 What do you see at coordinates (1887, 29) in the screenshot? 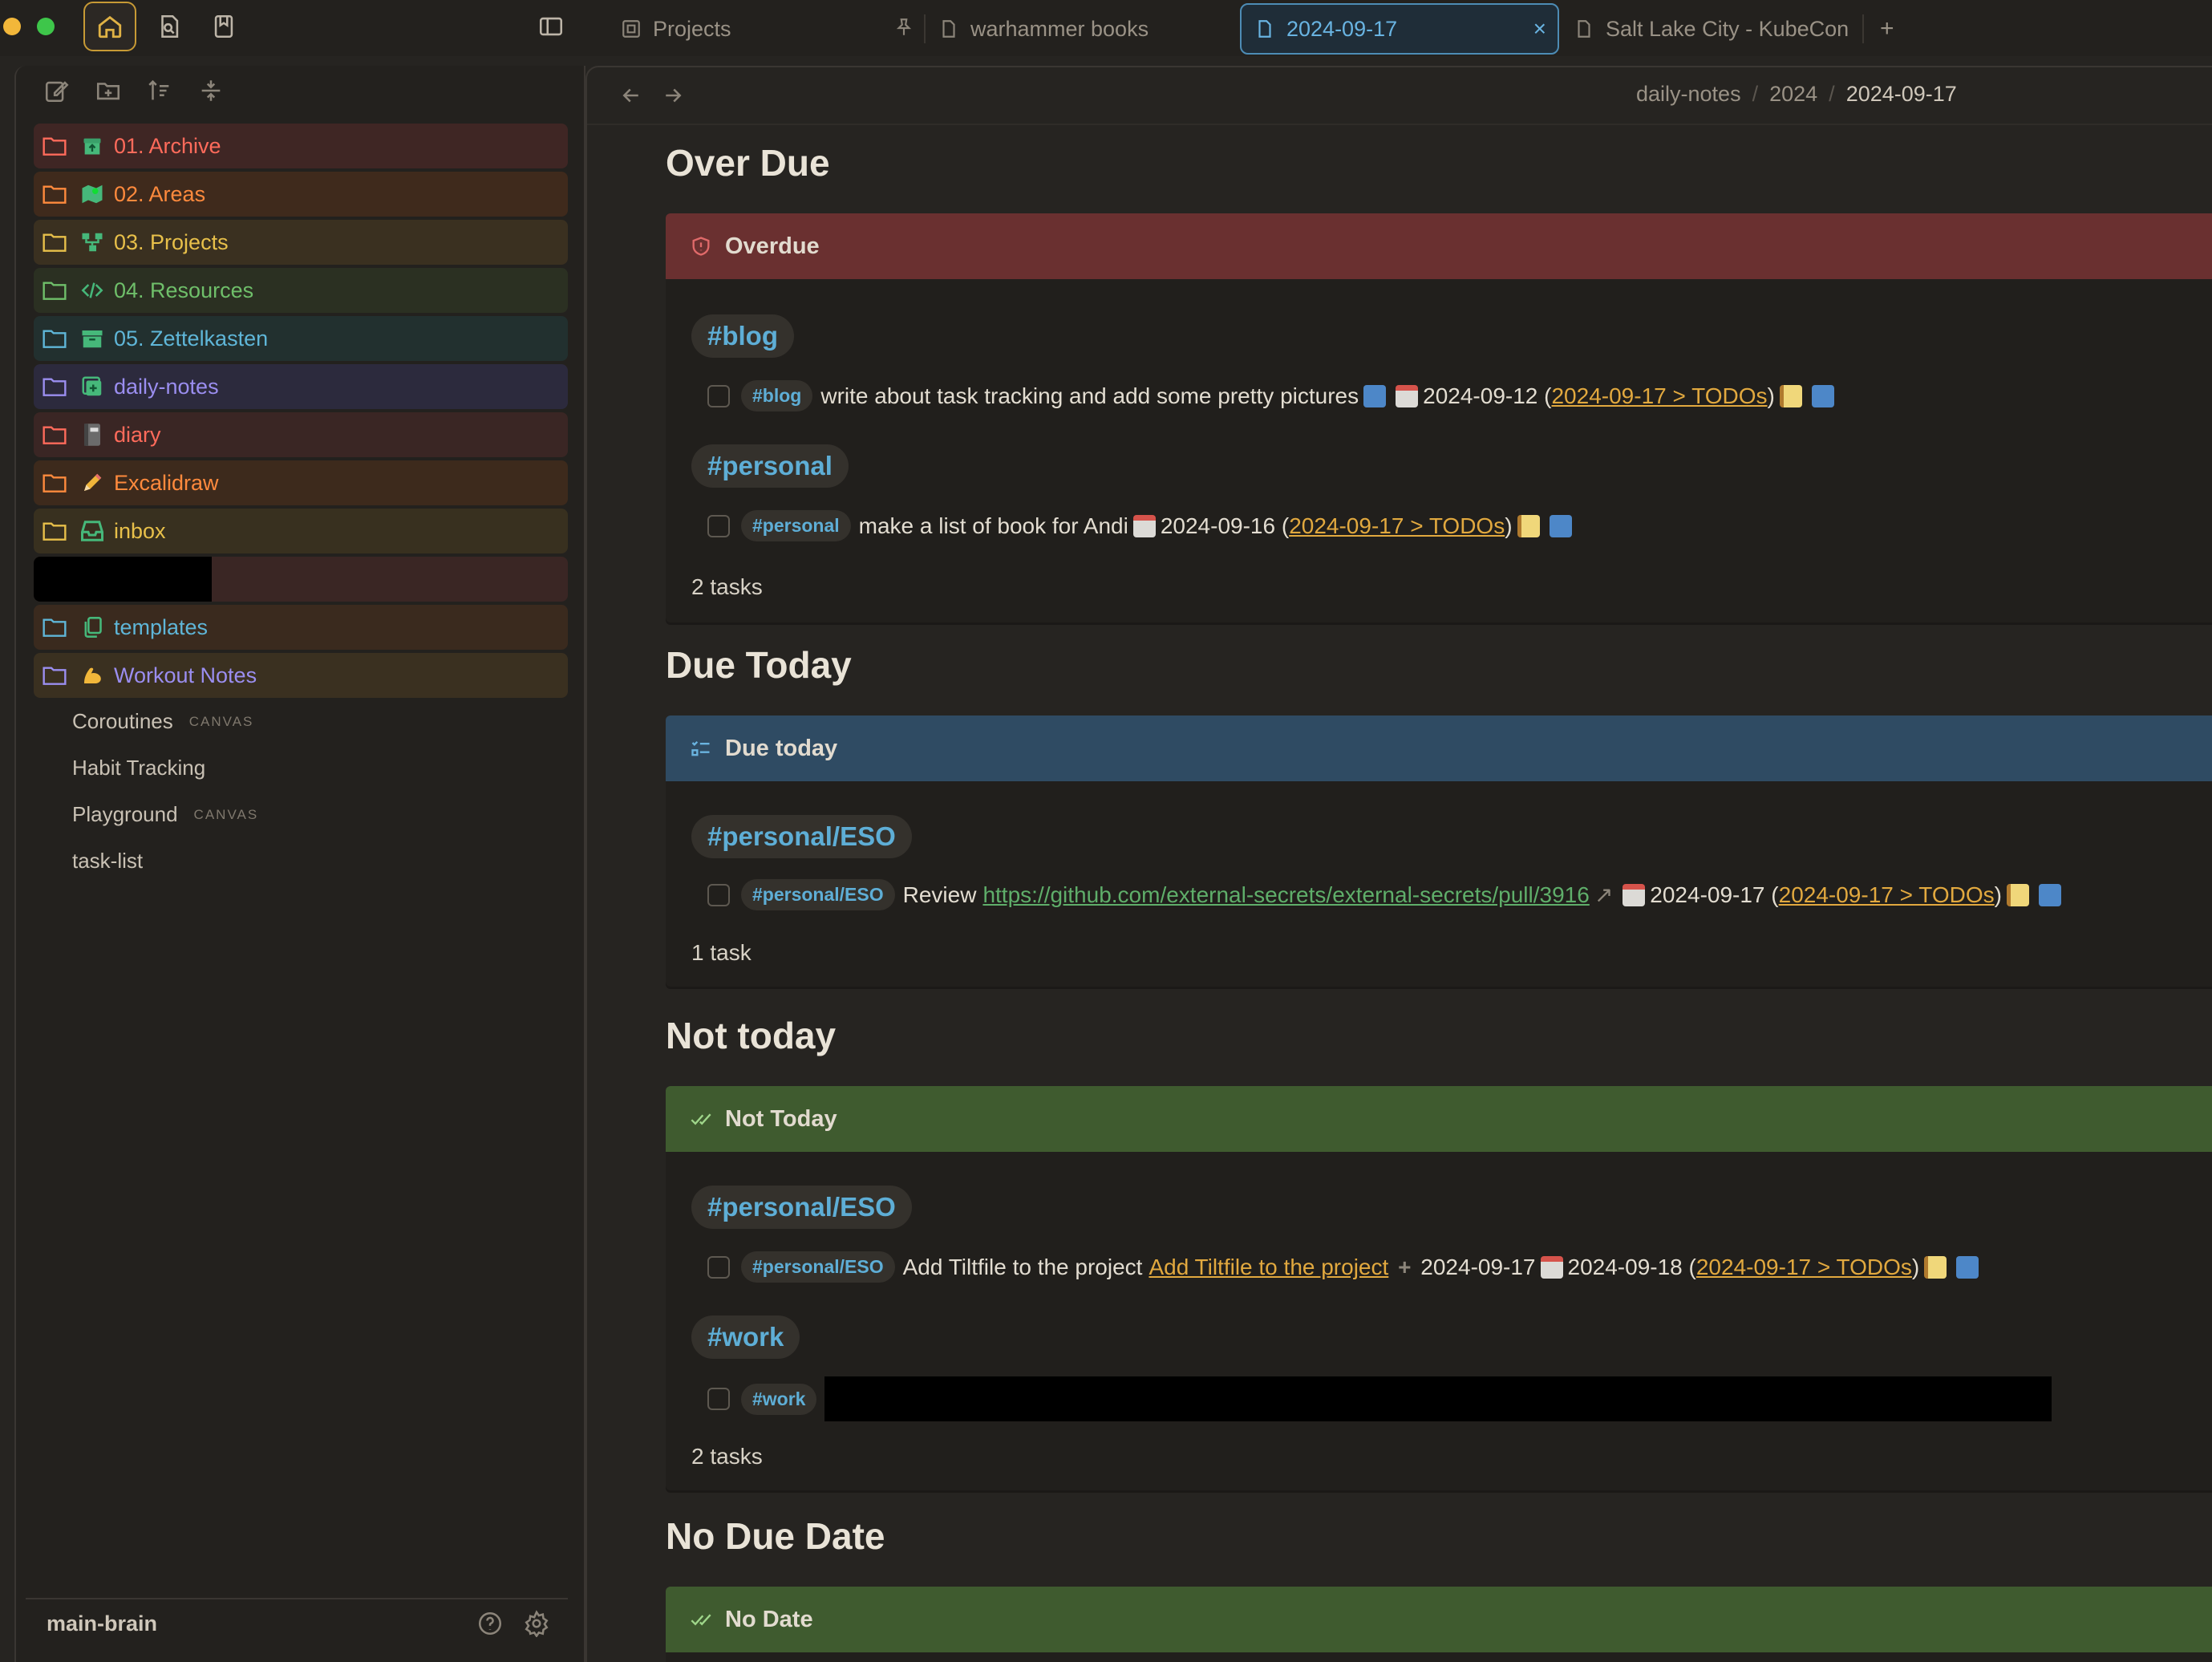
I see `new-tab-button: +` at bounding box center [1887, 29].